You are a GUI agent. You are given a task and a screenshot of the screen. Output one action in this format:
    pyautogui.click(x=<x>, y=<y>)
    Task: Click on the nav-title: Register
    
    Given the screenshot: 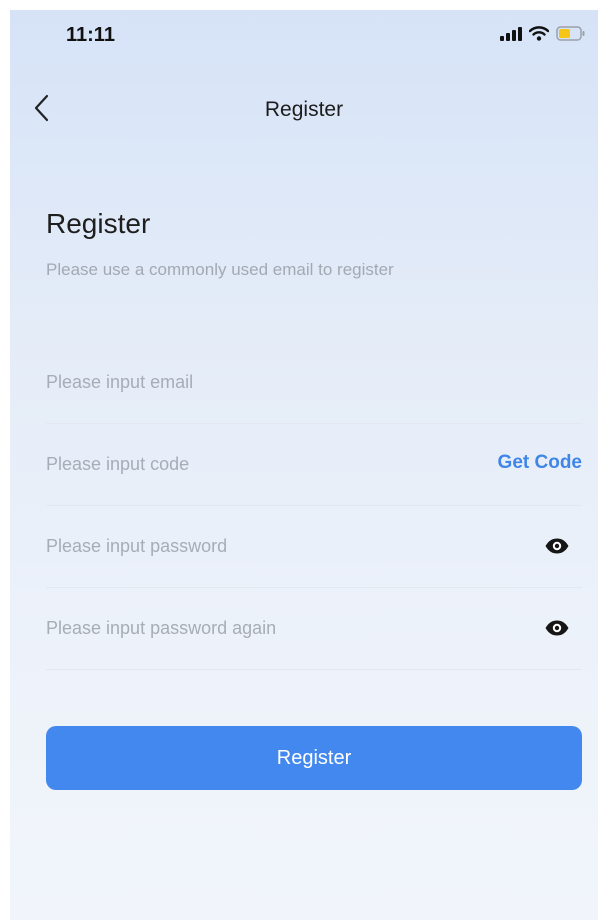 What is the action you would take?
    pyautogui.click(x=304, y=109)
    